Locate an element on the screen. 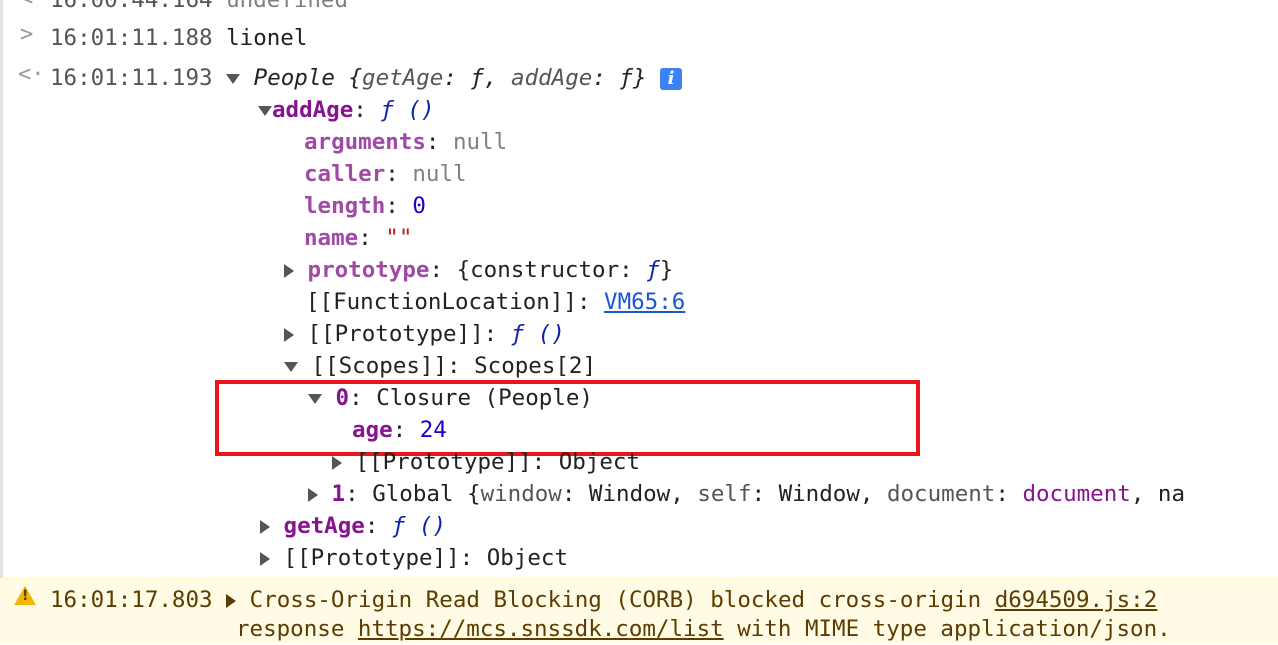 The height and width of the screenshot is (645, 1278). result-arrow-icon: <· is located at coordinates (31, 74).